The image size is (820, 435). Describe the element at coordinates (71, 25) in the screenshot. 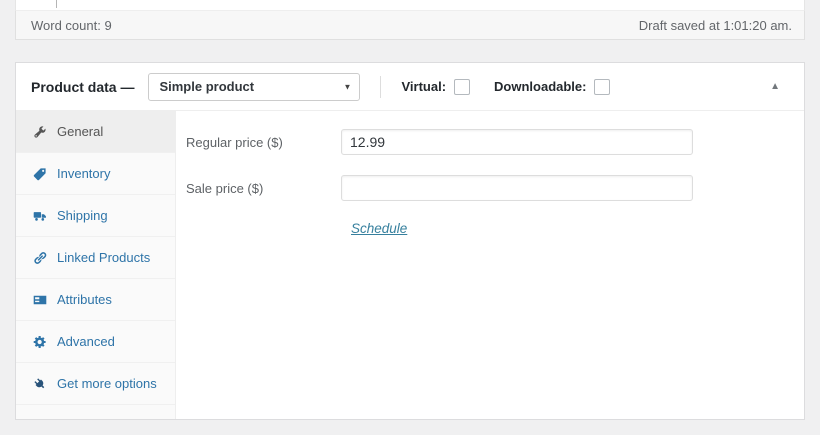

I see `word-count: Word count: 9` at that location.